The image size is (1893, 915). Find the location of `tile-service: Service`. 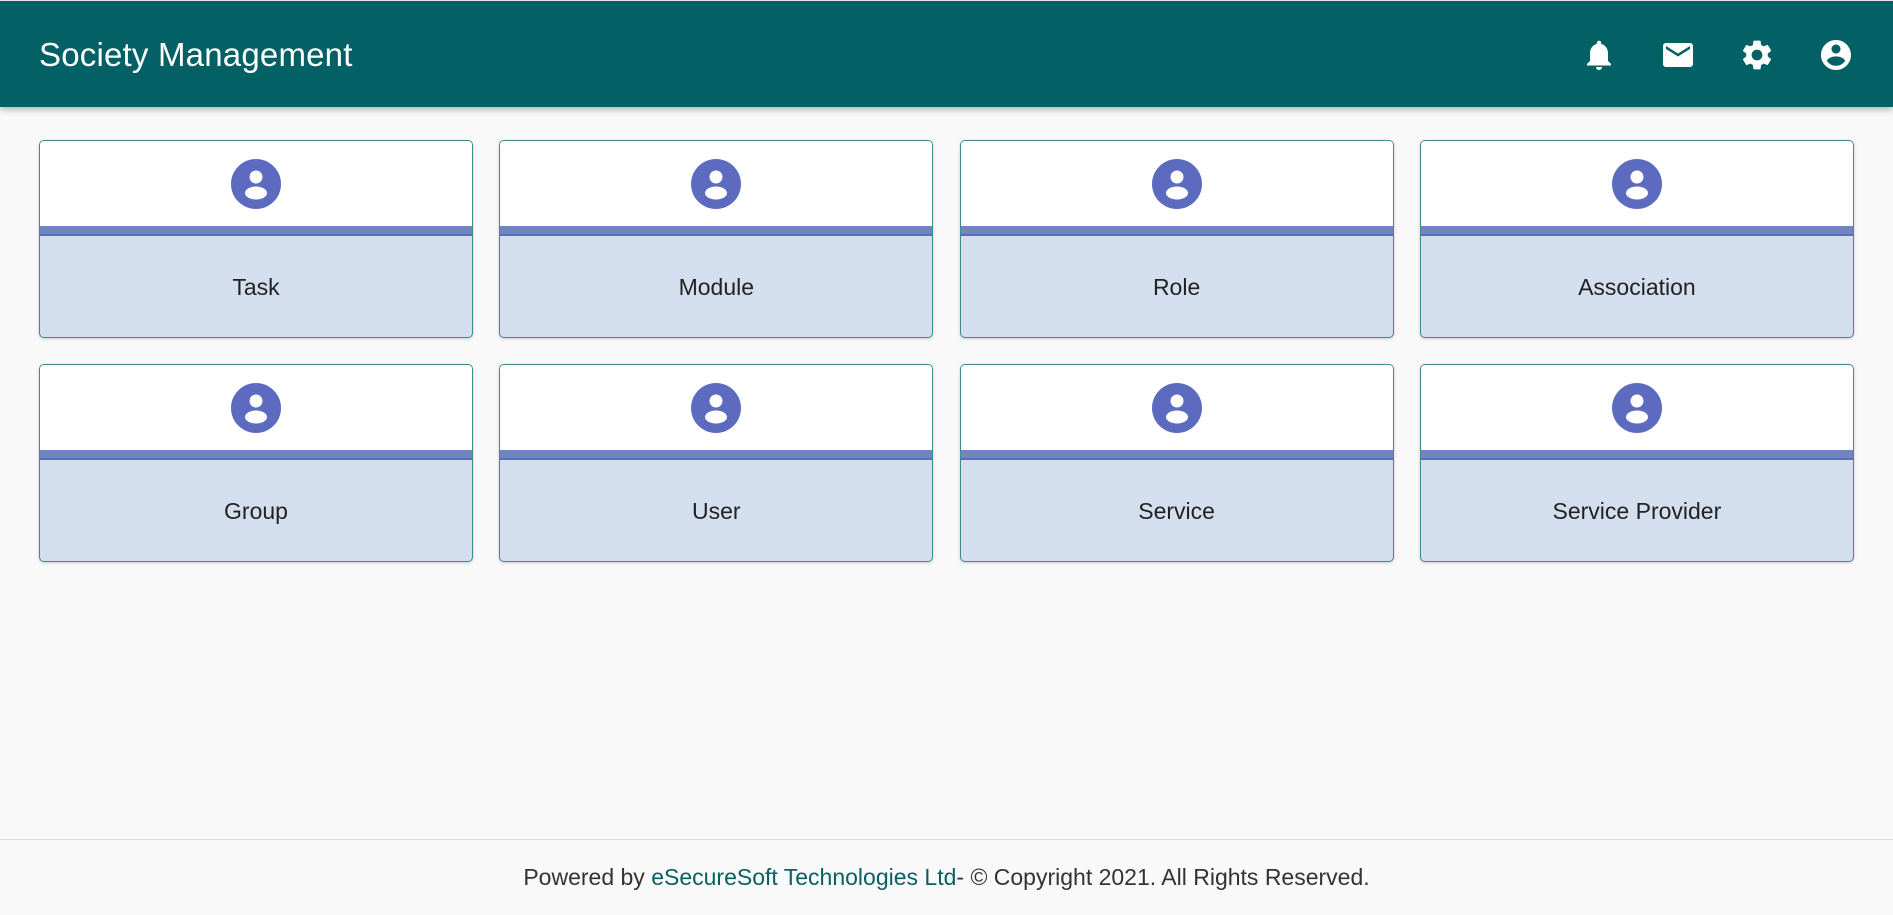

tile-service: Service is located at coordinates (1176, 463).